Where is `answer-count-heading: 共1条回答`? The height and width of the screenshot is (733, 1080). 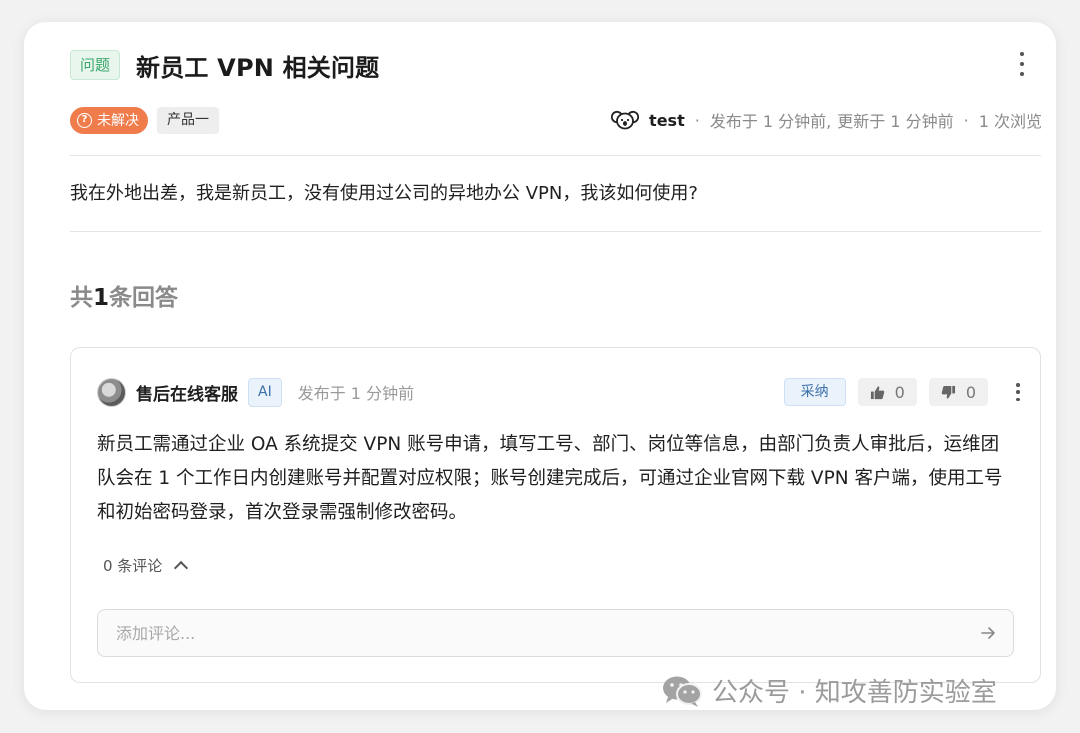
answer-count-heading: 共1条回答 is located at coordinates (124, 295).